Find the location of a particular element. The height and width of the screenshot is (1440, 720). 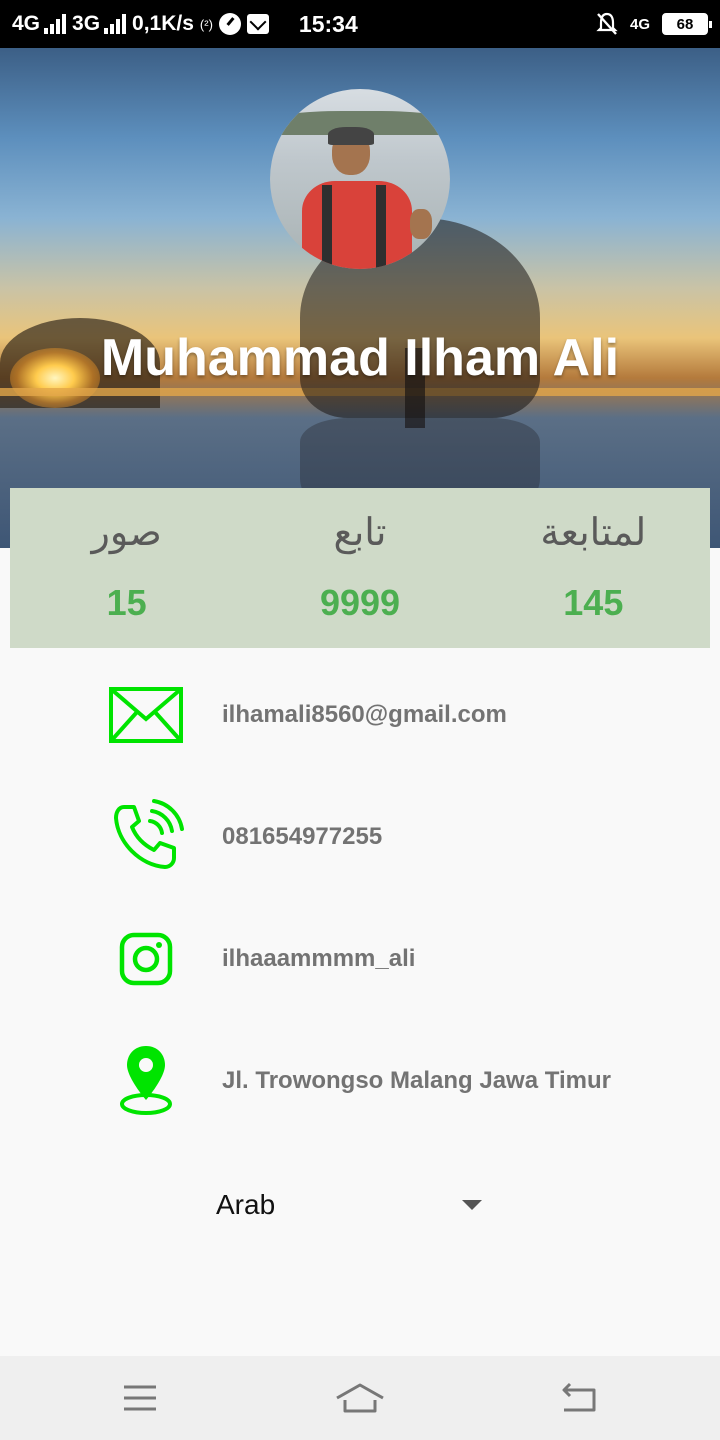

stat-photos: صور 15 is located at coordinates (126, 568).